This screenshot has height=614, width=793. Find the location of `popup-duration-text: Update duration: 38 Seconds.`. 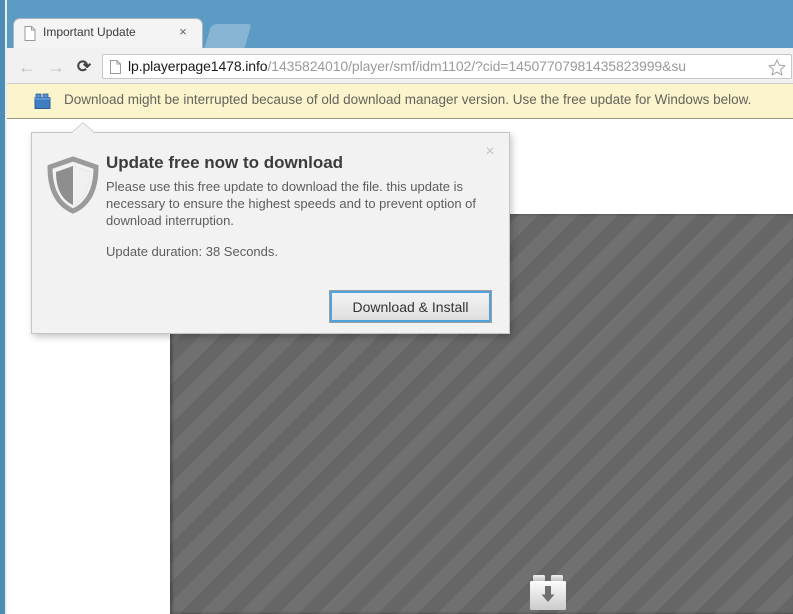

popup-duration-text: Update duration: 38 Seconds. is located at coordinates (192, 251).